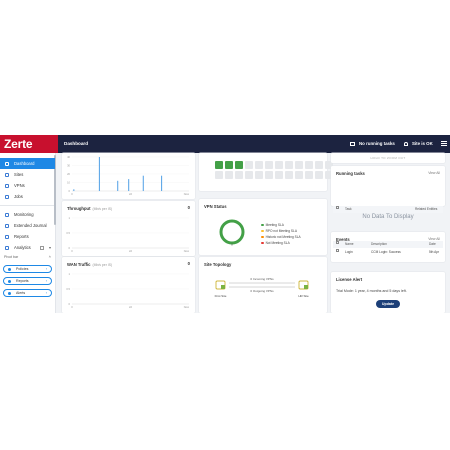 The image size is (450, 450). I want to click on incoming-vpn-label: 0 Incoming VPNs, so click(262, 279).